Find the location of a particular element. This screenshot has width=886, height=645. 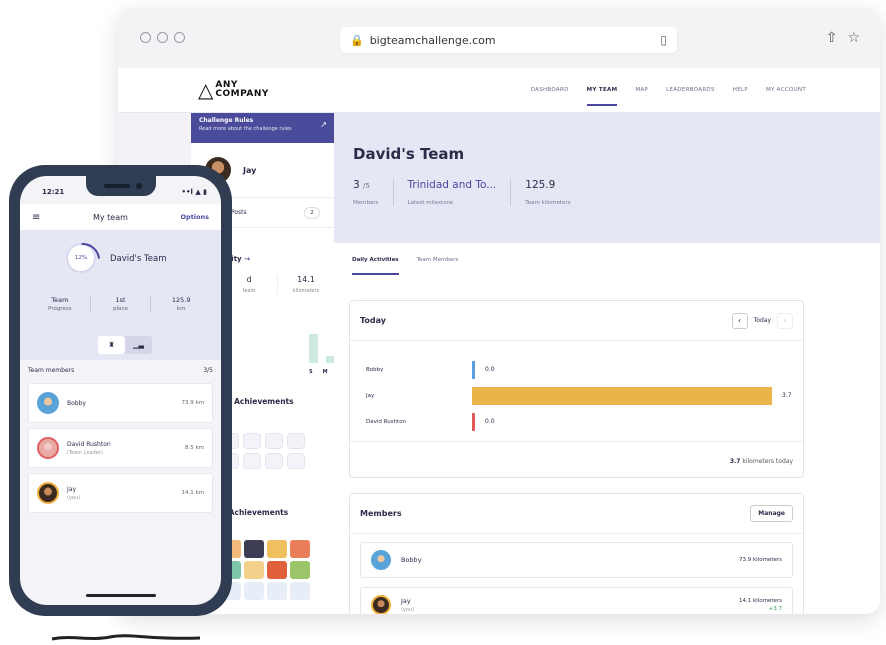

members-label: Members is located at coordinates (366, 203).